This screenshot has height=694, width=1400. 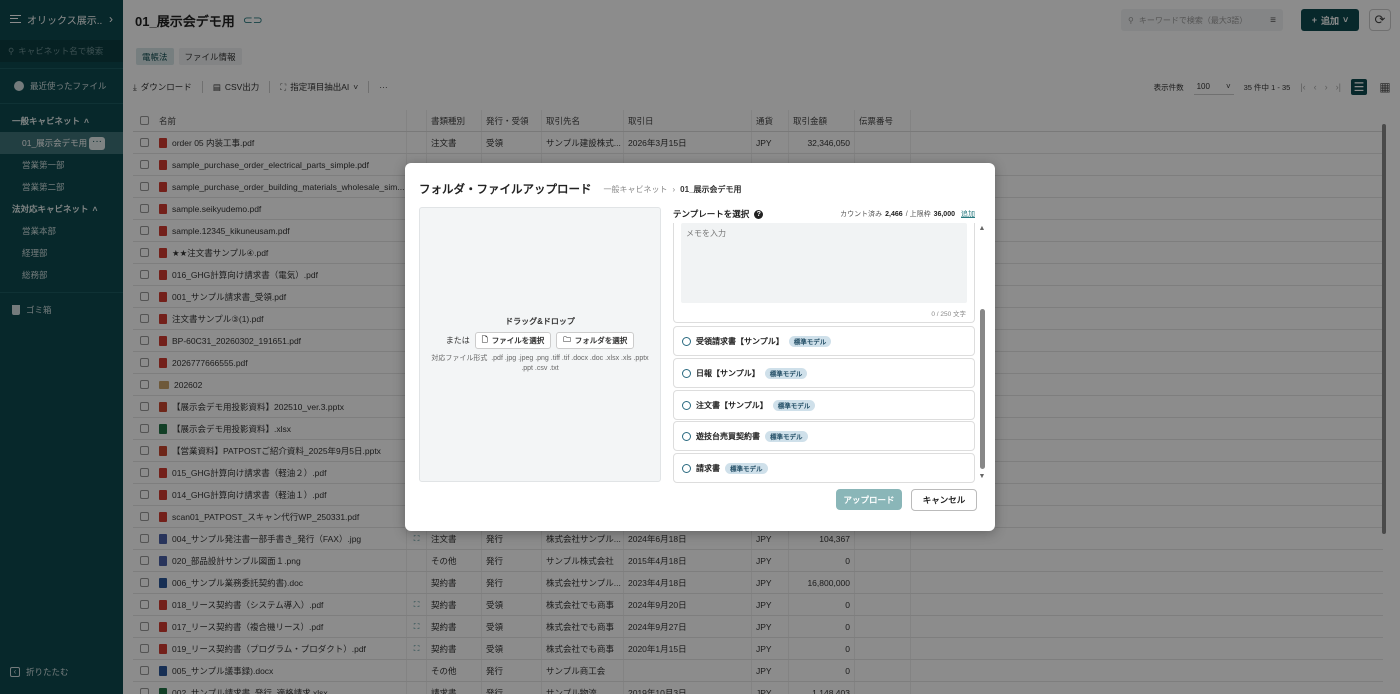 What do you see at coordinates (728, 436) in the screenshot?
I see `template-option-label: 遊技台売買契約書` at bounding box center [728, 436].